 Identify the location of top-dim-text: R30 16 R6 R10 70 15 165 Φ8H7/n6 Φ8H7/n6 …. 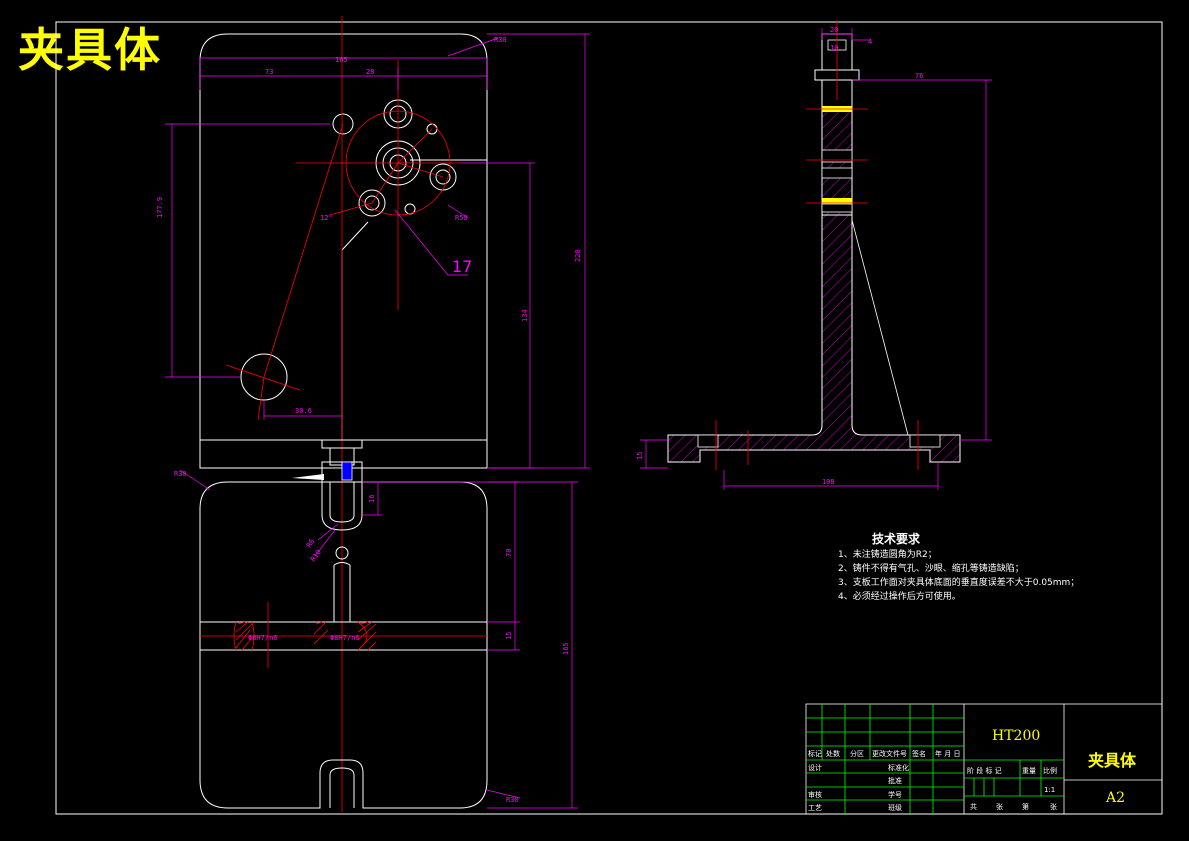
(372, 637).